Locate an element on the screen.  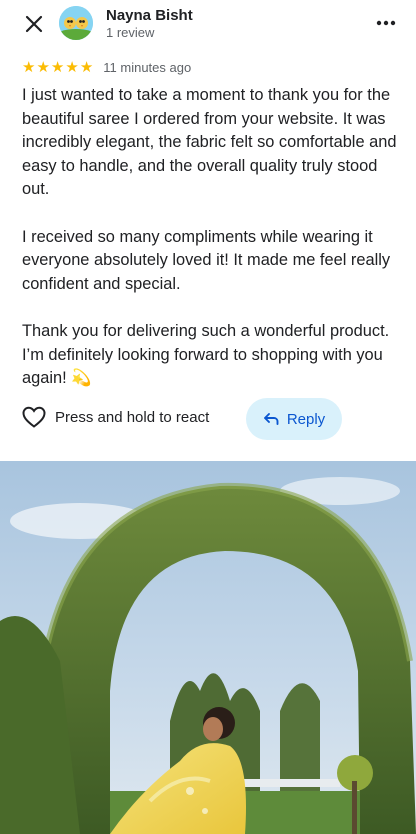
more-options-icon is located at coordinates (386, 23).